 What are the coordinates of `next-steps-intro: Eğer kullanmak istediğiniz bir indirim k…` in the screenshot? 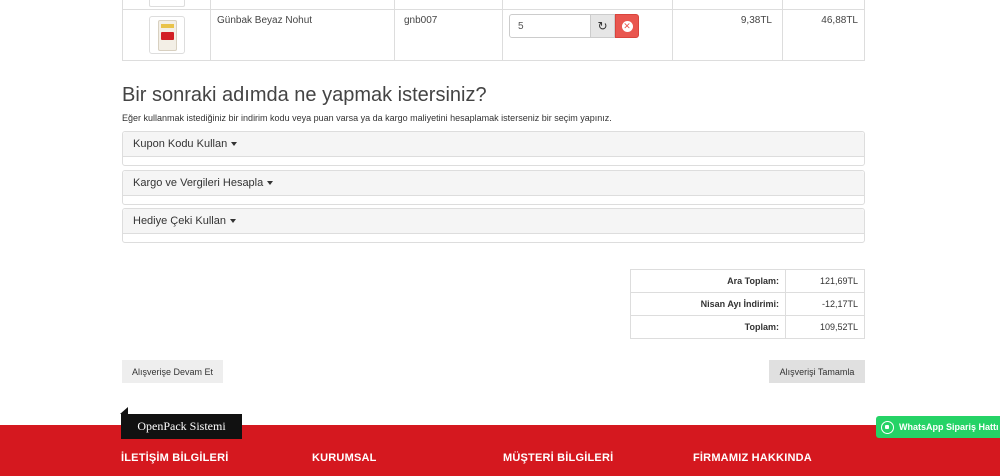 It's located at (367, 118).